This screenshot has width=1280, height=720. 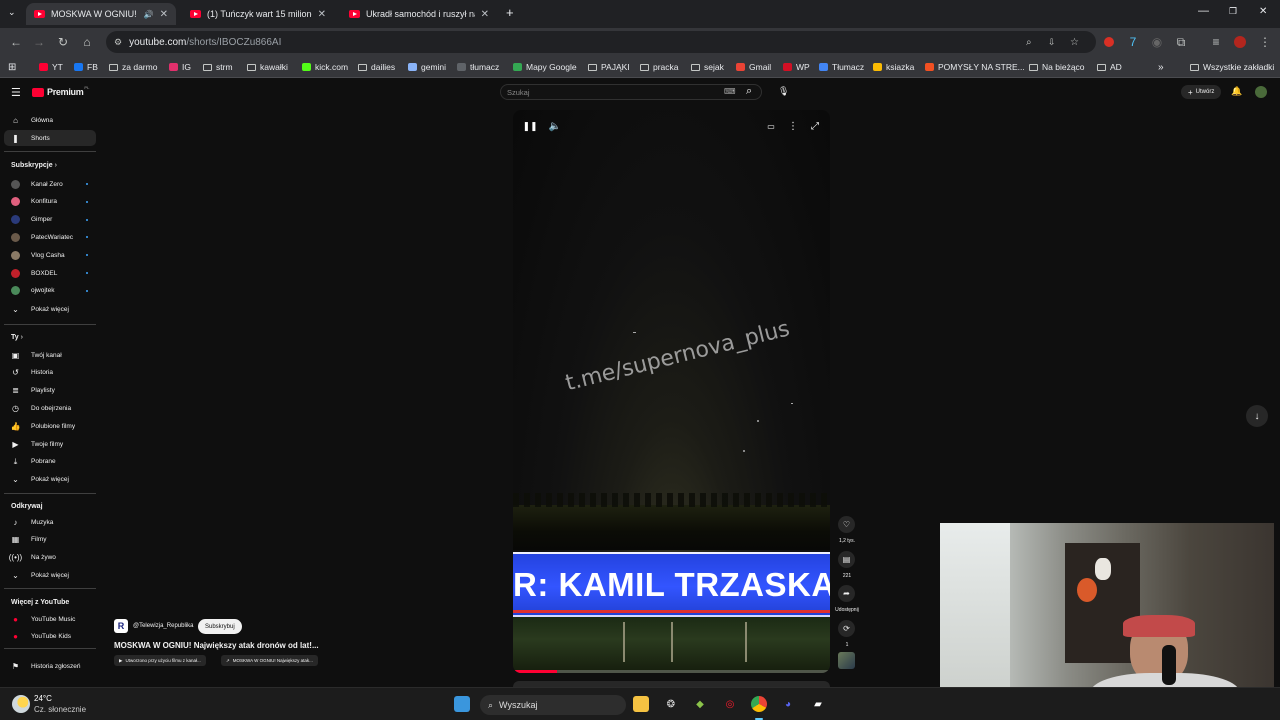 What do you see at coordinates (730, 704) in the screenshot?
I see `opera-icon: ◎` at bounding box center [730, 704].